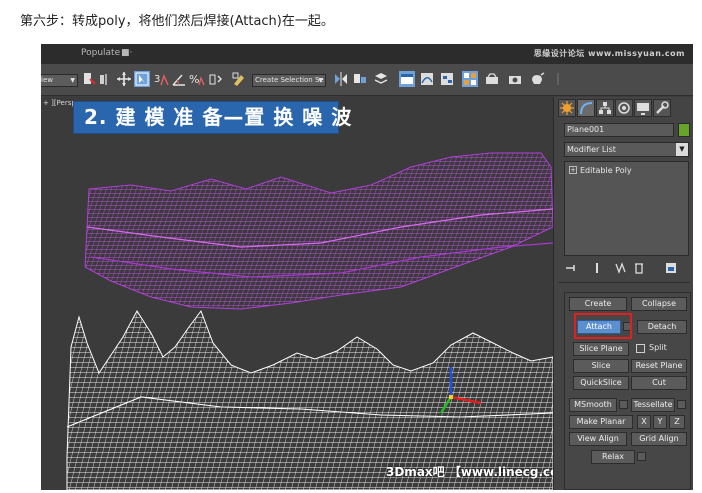  Describe the element at coordinates (597, 268) in the screenshot. I see `show-end-result-icon` at that location.